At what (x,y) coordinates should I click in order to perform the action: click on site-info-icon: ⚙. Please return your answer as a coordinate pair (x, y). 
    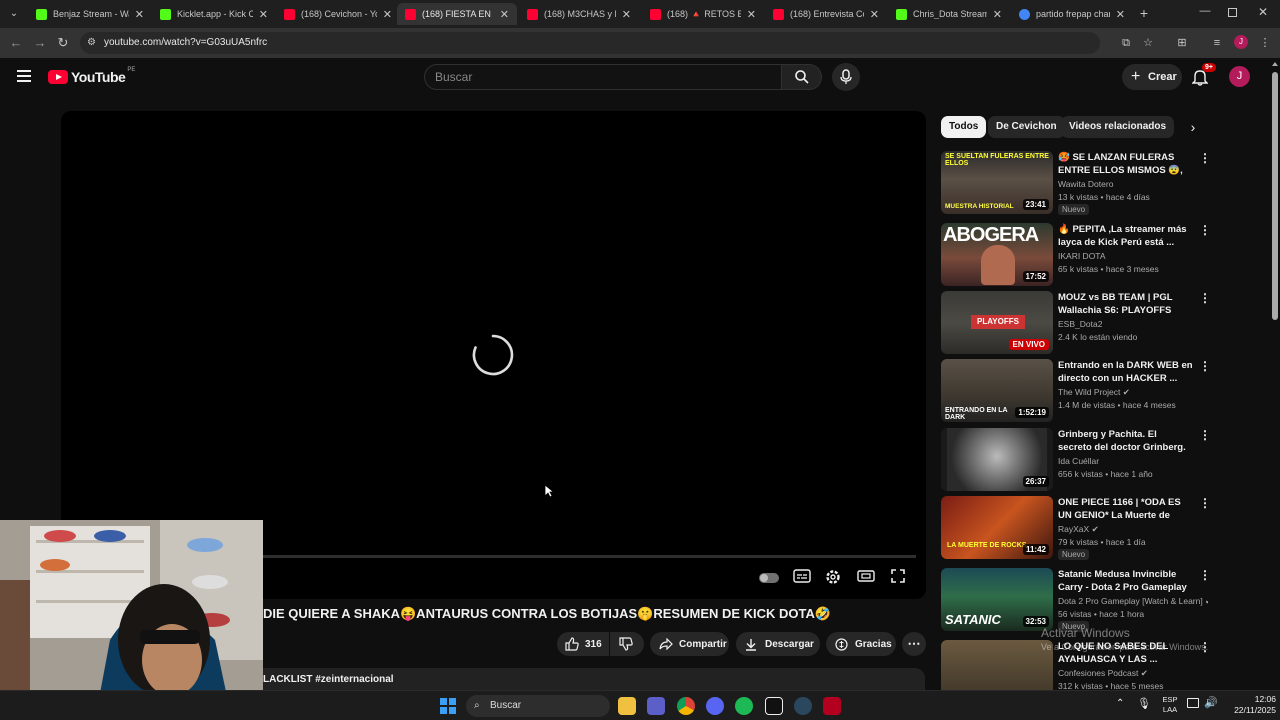
    Looking at the image, I should click on (91, 43).